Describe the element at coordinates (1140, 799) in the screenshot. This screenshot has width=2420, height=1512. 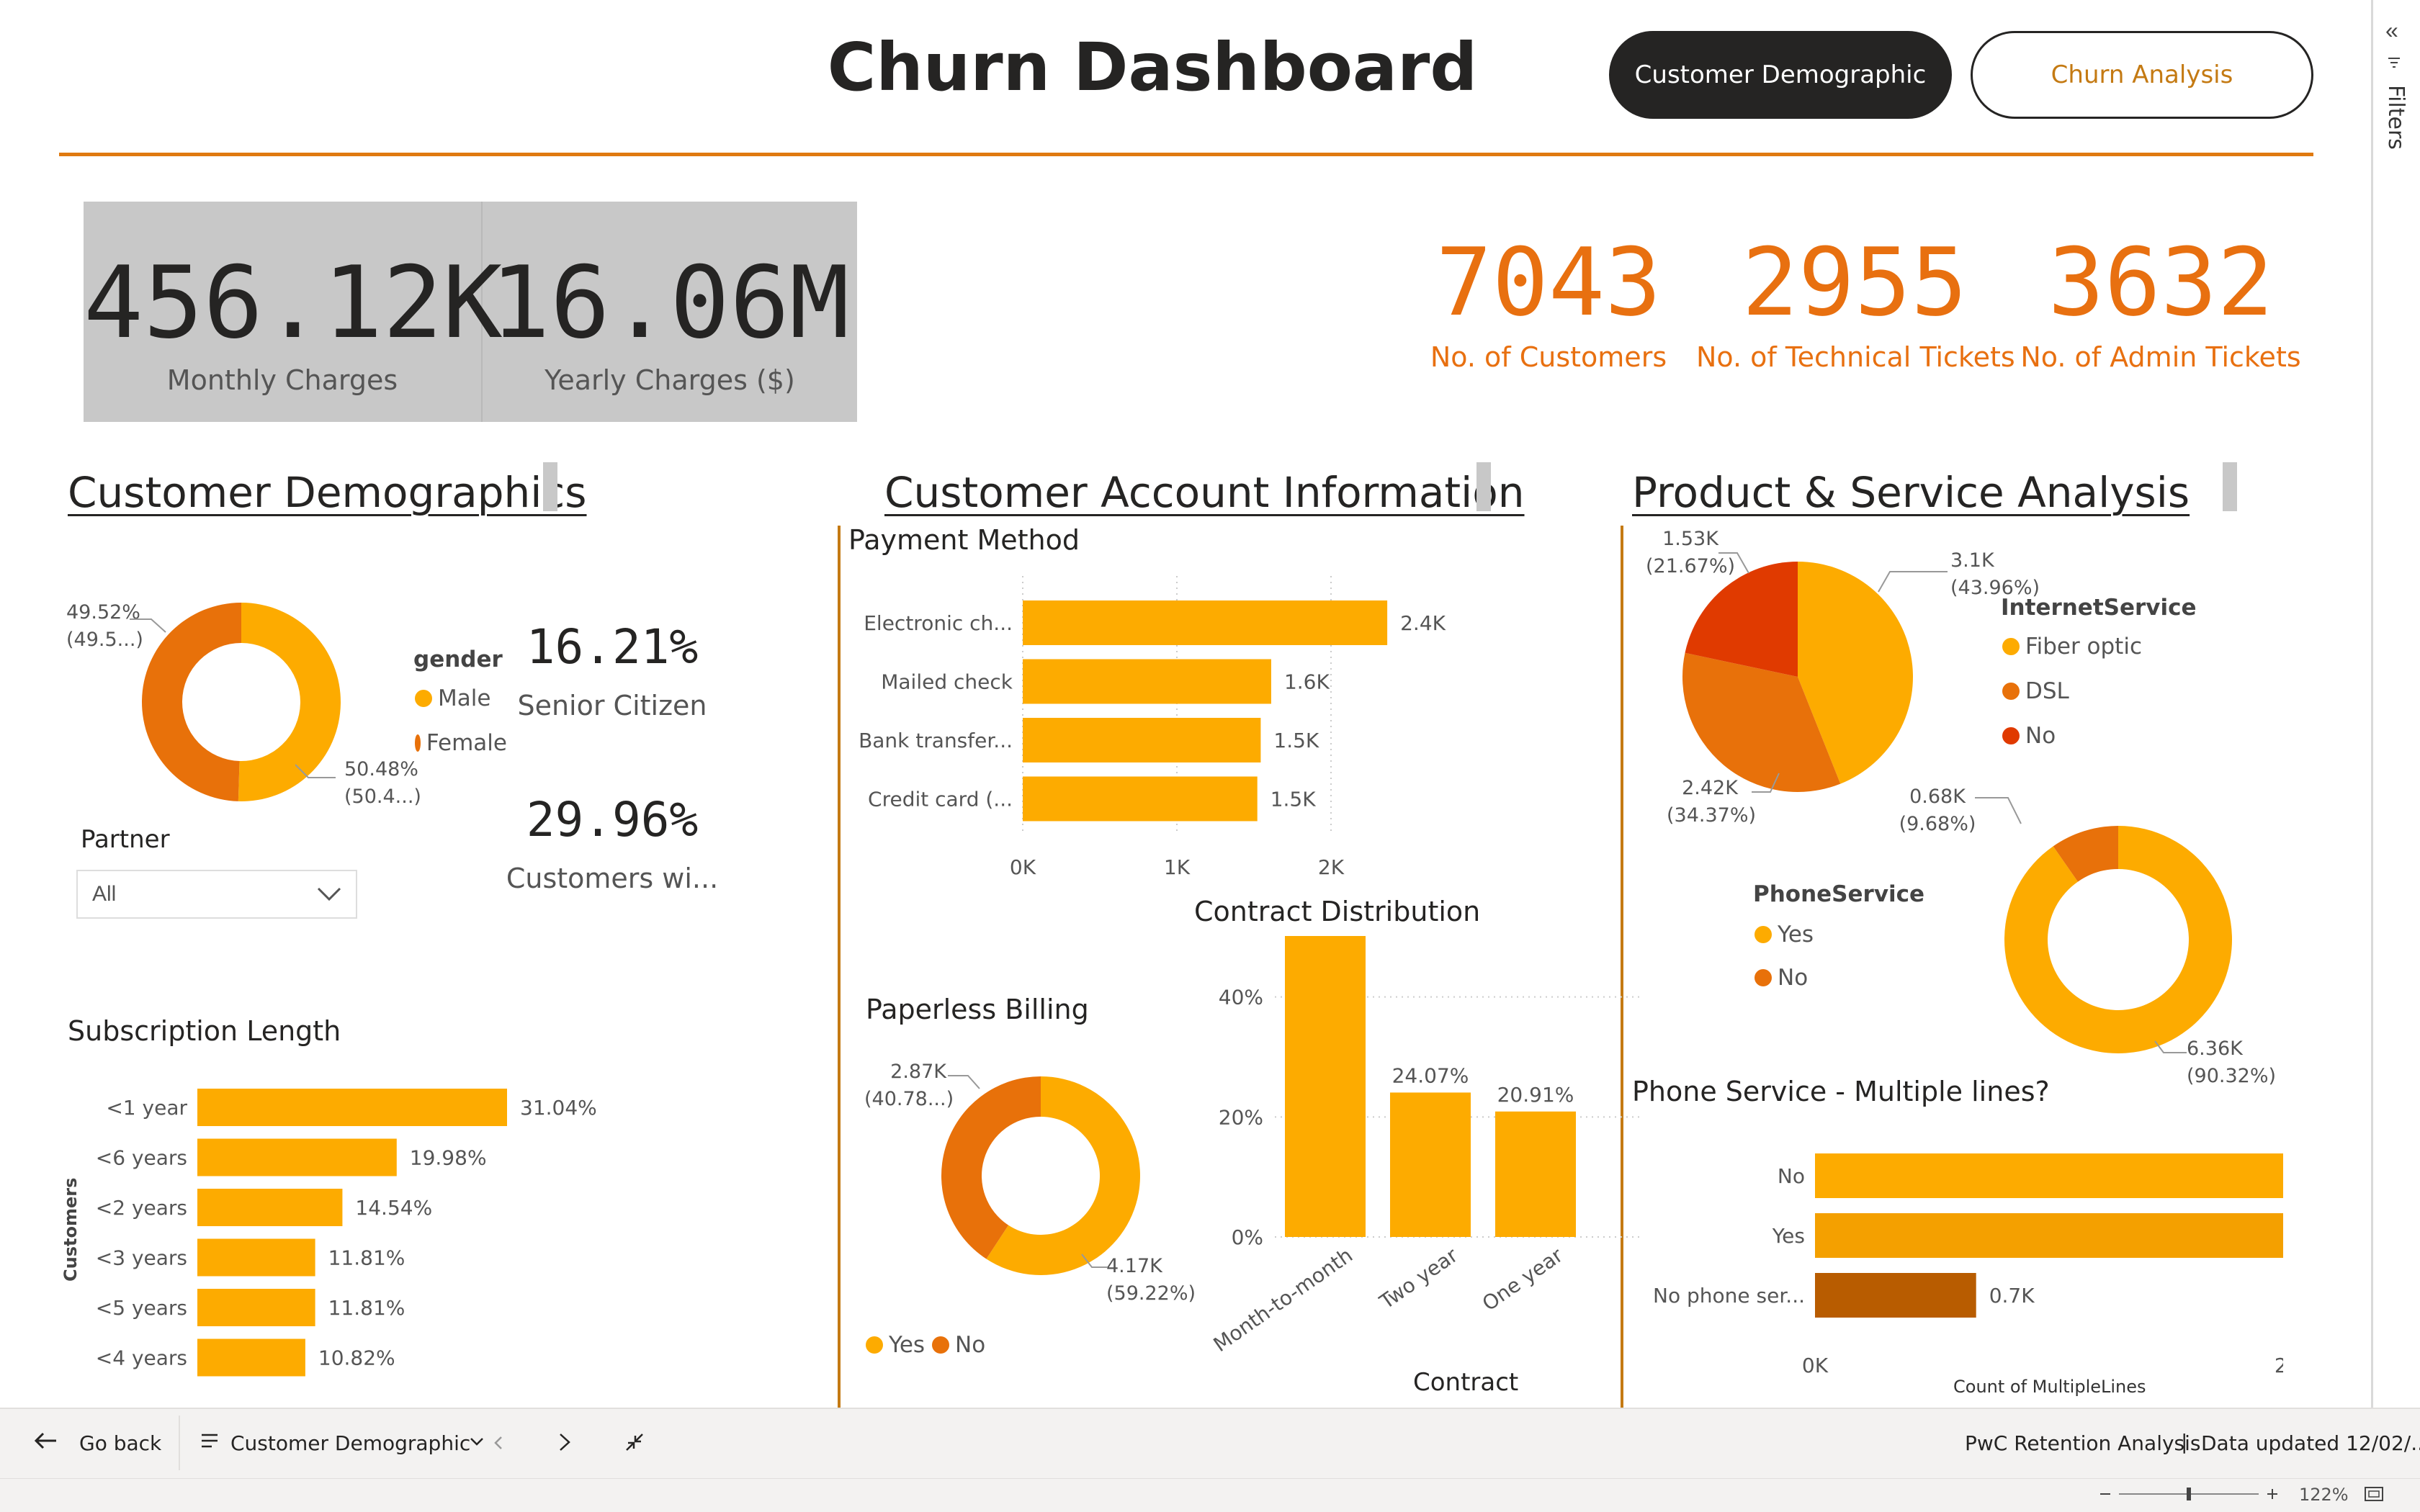
I see `bar-credit-card-` at that location.